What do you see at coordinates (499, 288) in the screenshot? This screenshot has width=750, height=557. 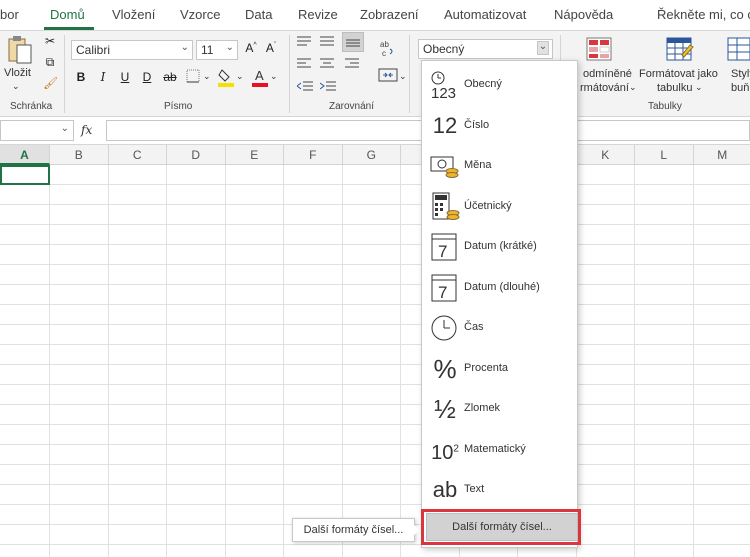 I see `format-option-long-date: 7 Datum (dlouhé)` at bounding box center [499, 288].